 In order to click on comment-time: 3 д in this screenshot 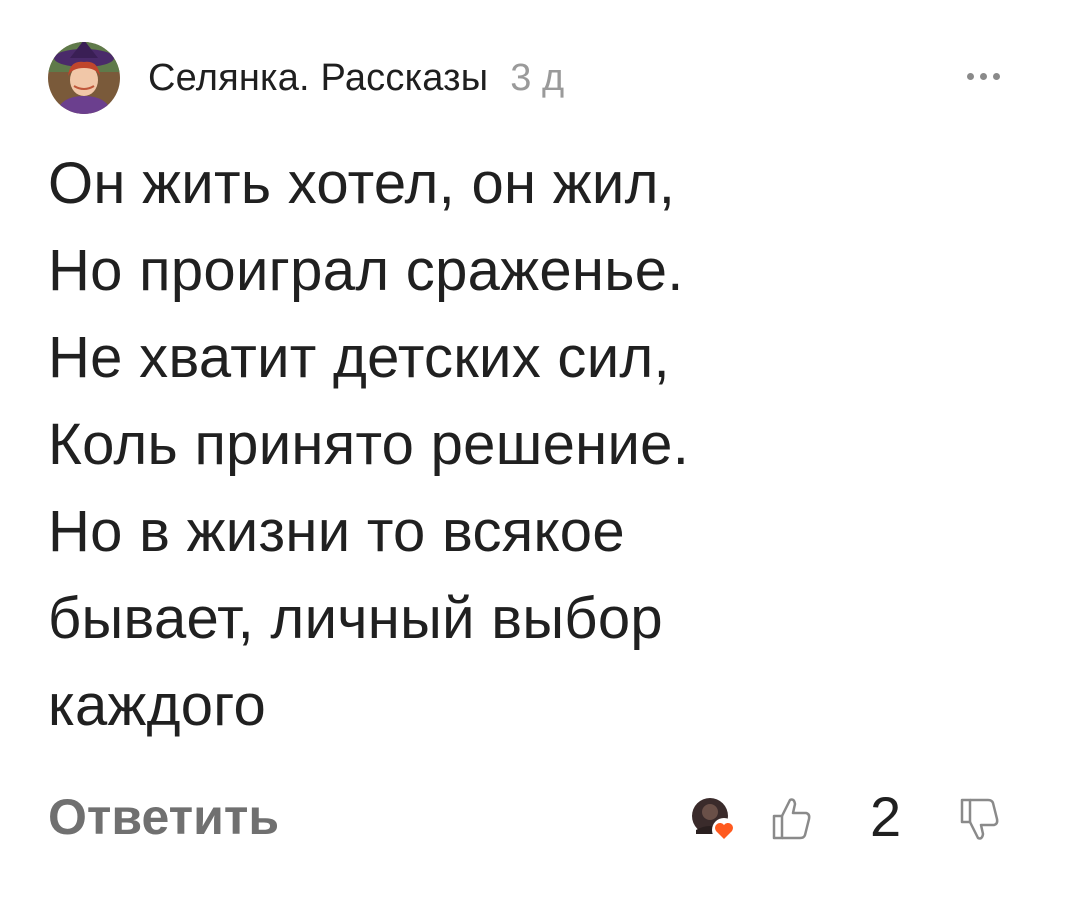, I will do `click(537, 77)`.